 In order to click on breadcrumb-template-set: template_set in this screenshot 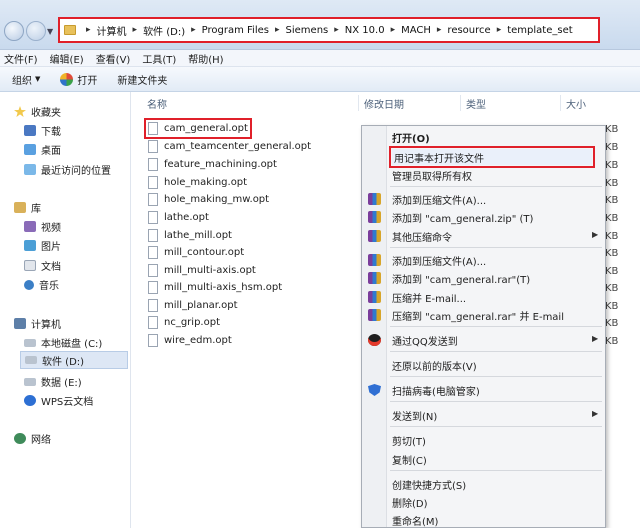, I will do `click(539, 30)`.